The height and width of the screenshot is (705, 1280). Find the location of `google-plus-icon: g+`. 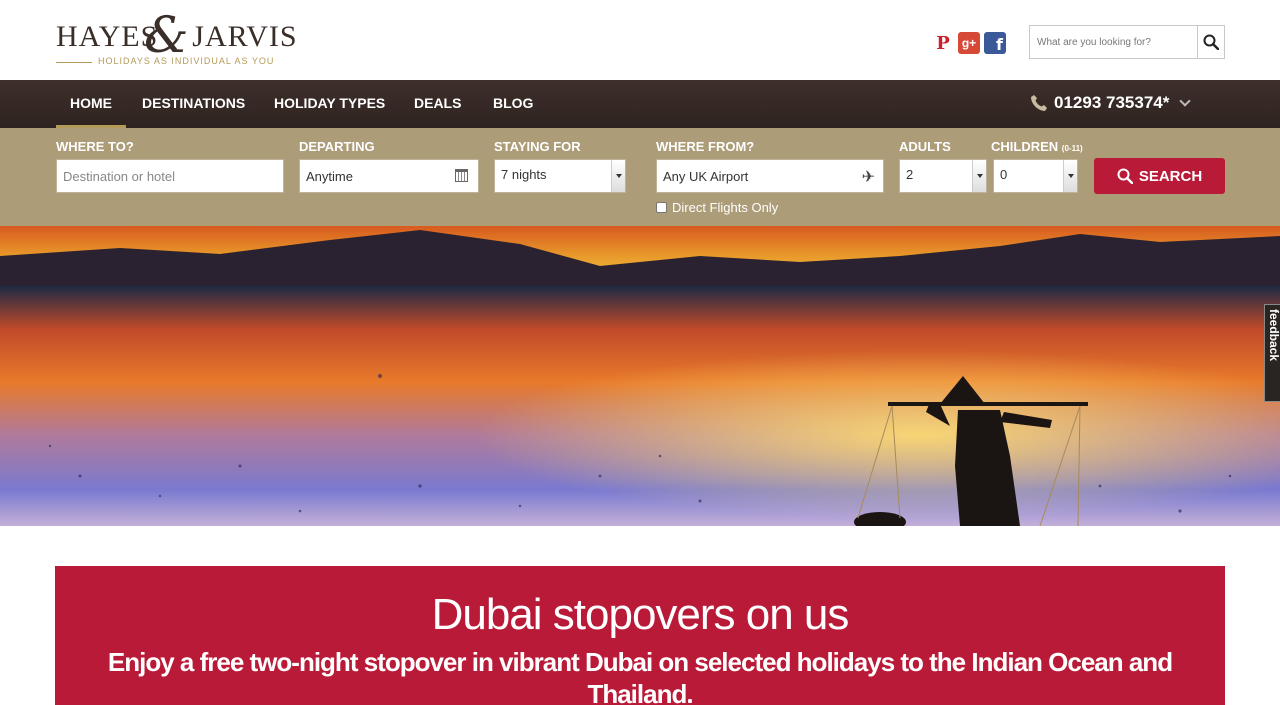

google-plus-icon: g+ is located at coordinates (969, 43).